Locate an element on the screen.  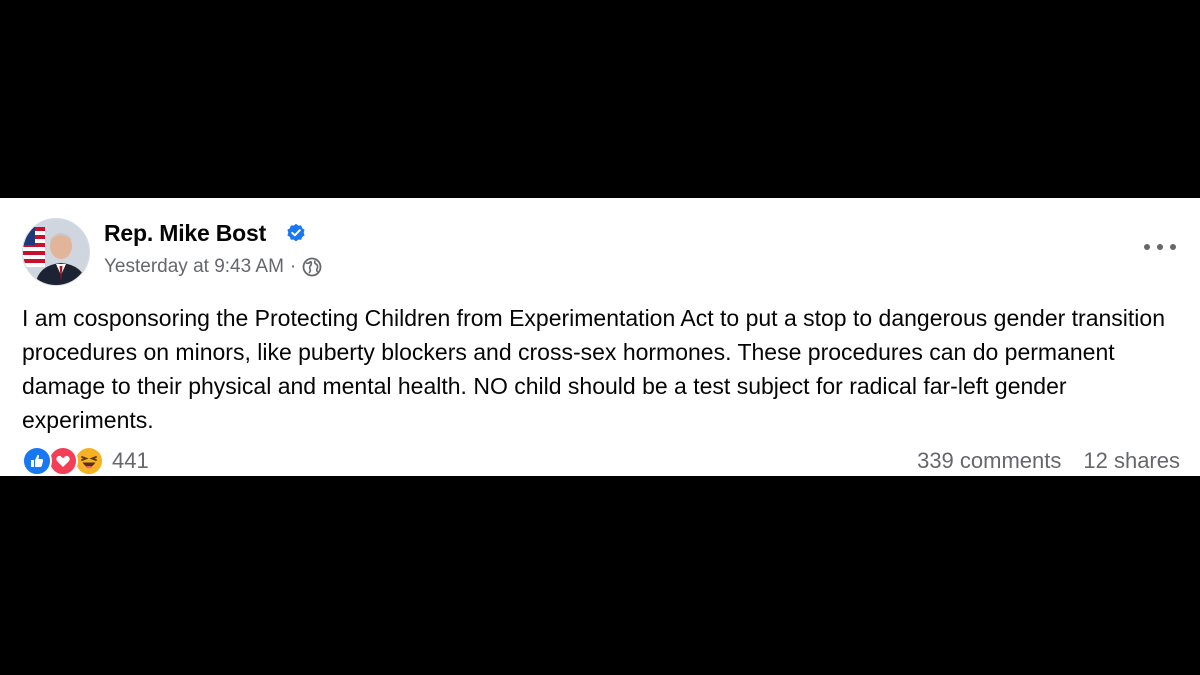
shares-count: 12 shares is located at coordinates (1131, 461).